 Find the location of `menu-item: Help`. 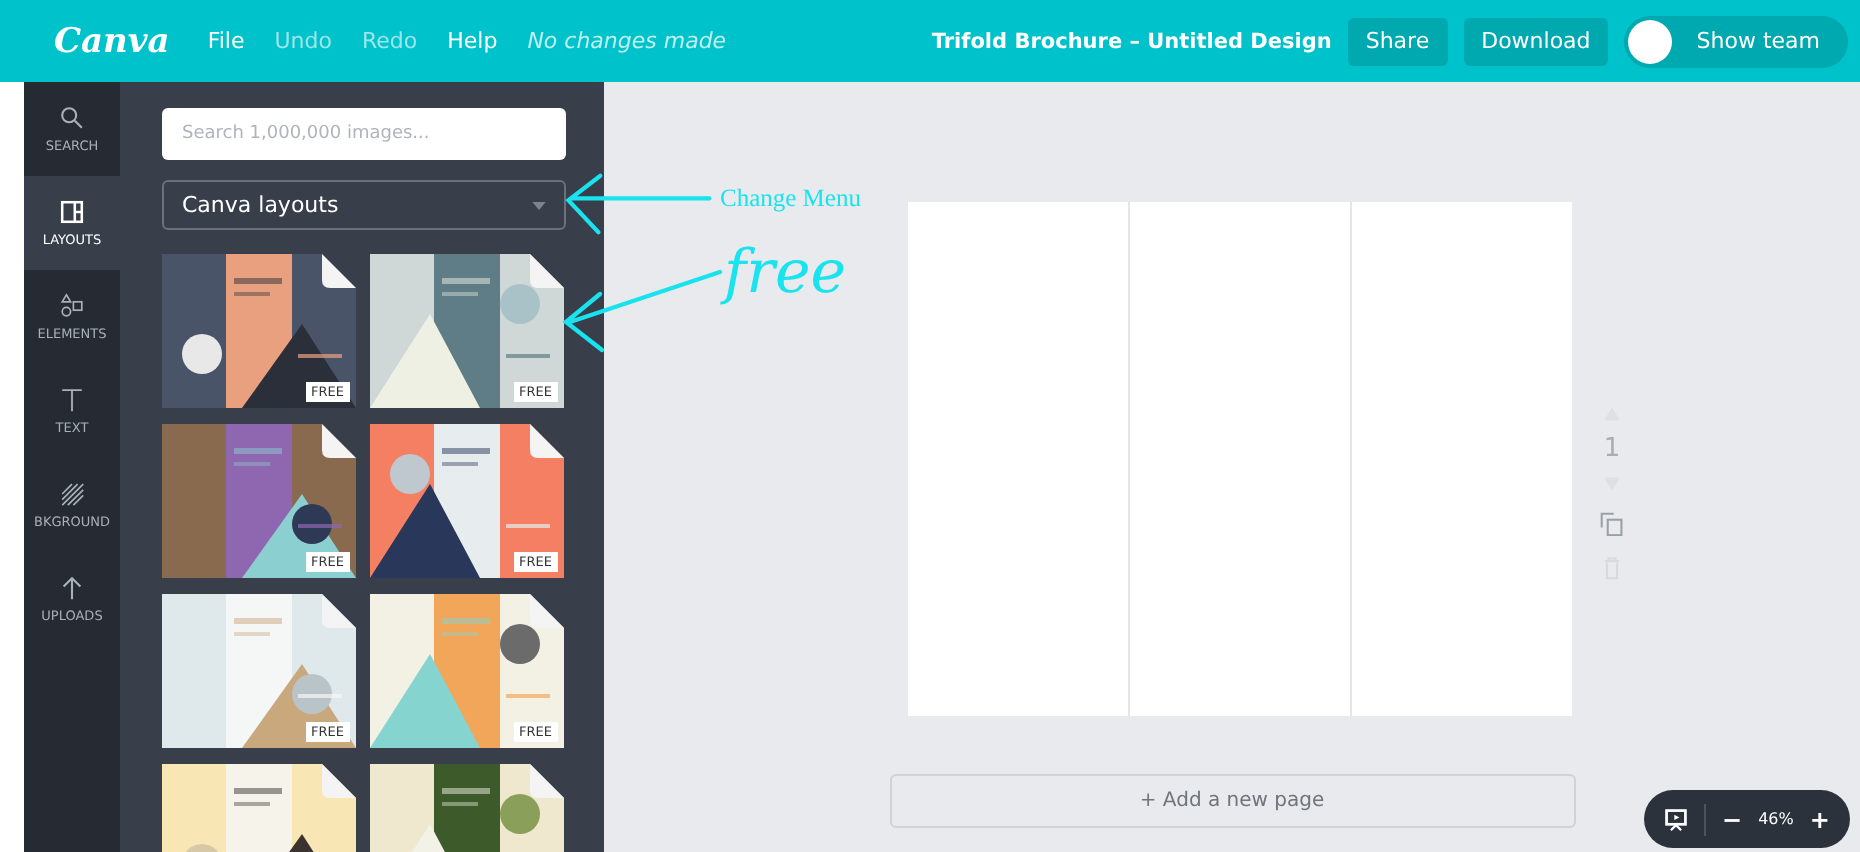

menu-item: Help is located at coordinates (472, 41).